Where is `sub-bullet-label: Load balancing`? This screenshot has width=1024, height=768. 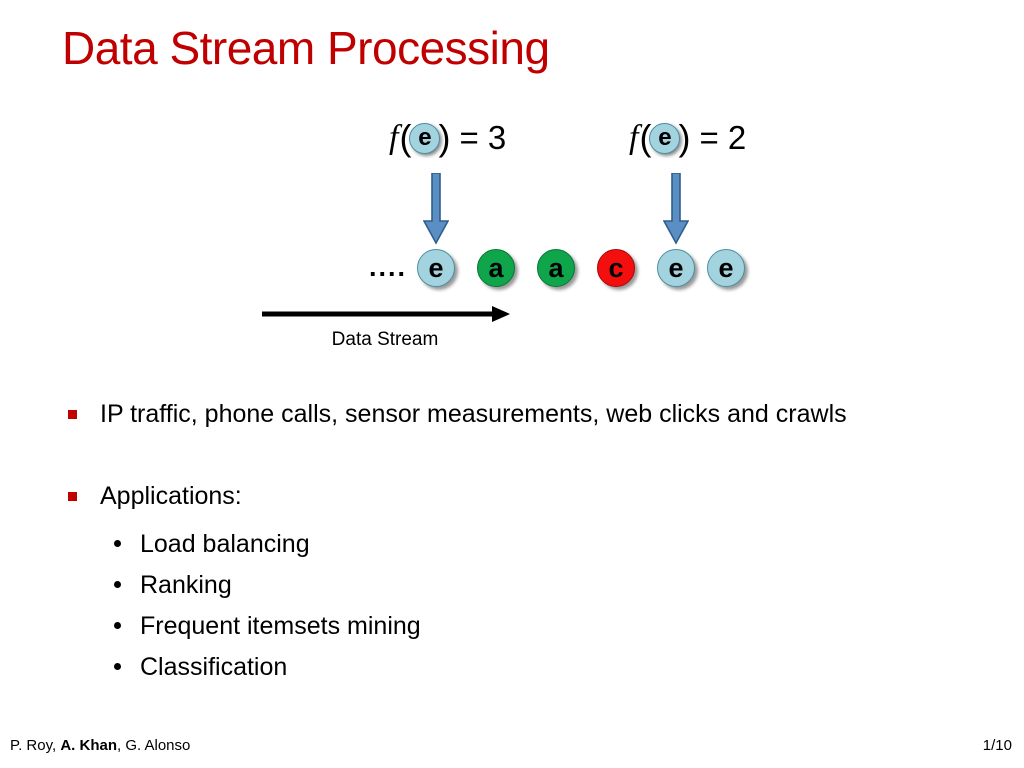 sub-bullet-label: Load balancing is located at coordinates (225, 544).